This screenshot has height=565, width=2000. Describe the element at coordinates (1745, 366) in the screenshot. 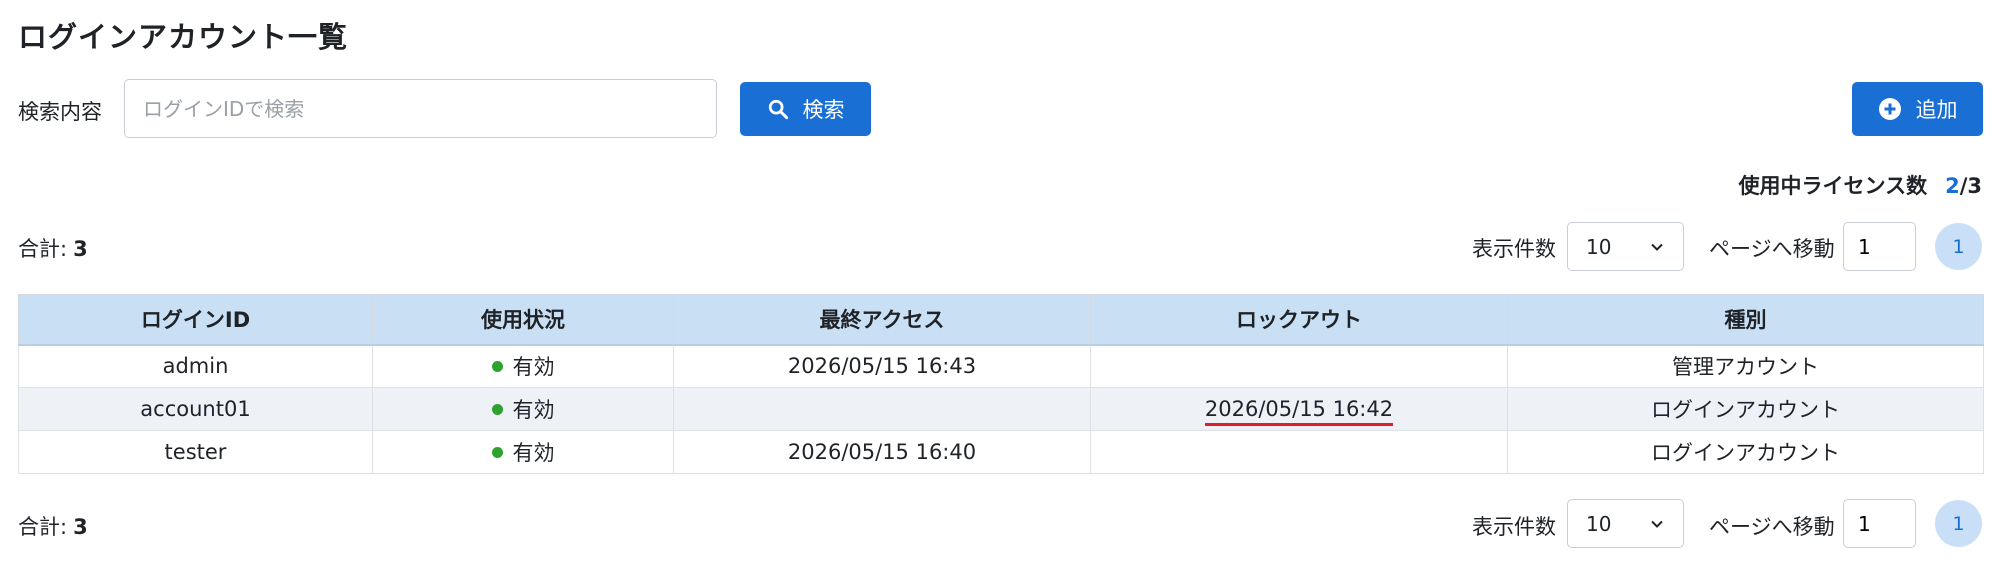

I see `cell-type: 管理アカウント` at that location.